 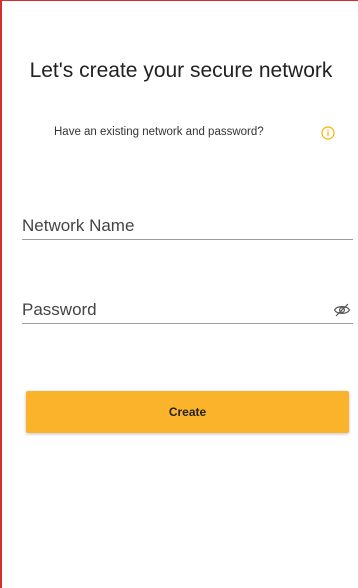 I want to click on password-field, so click(x=187, y=311).